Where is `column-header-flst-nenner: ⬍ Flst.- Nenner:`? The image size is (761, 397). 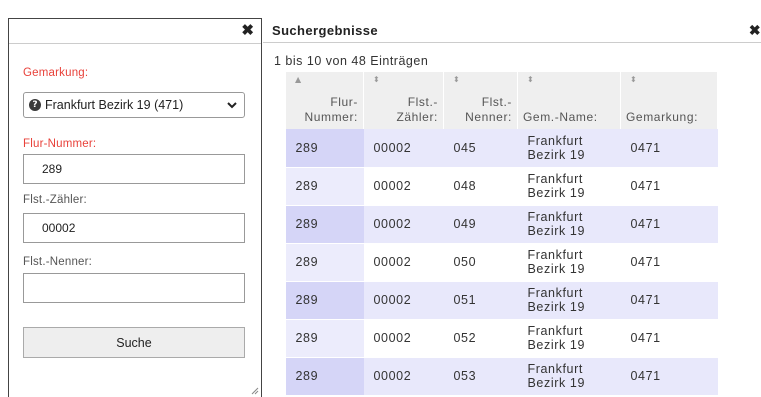 column-header-flst-nenner: ⬍ Flst.- Nenner: is located at coordinates (480, 100).